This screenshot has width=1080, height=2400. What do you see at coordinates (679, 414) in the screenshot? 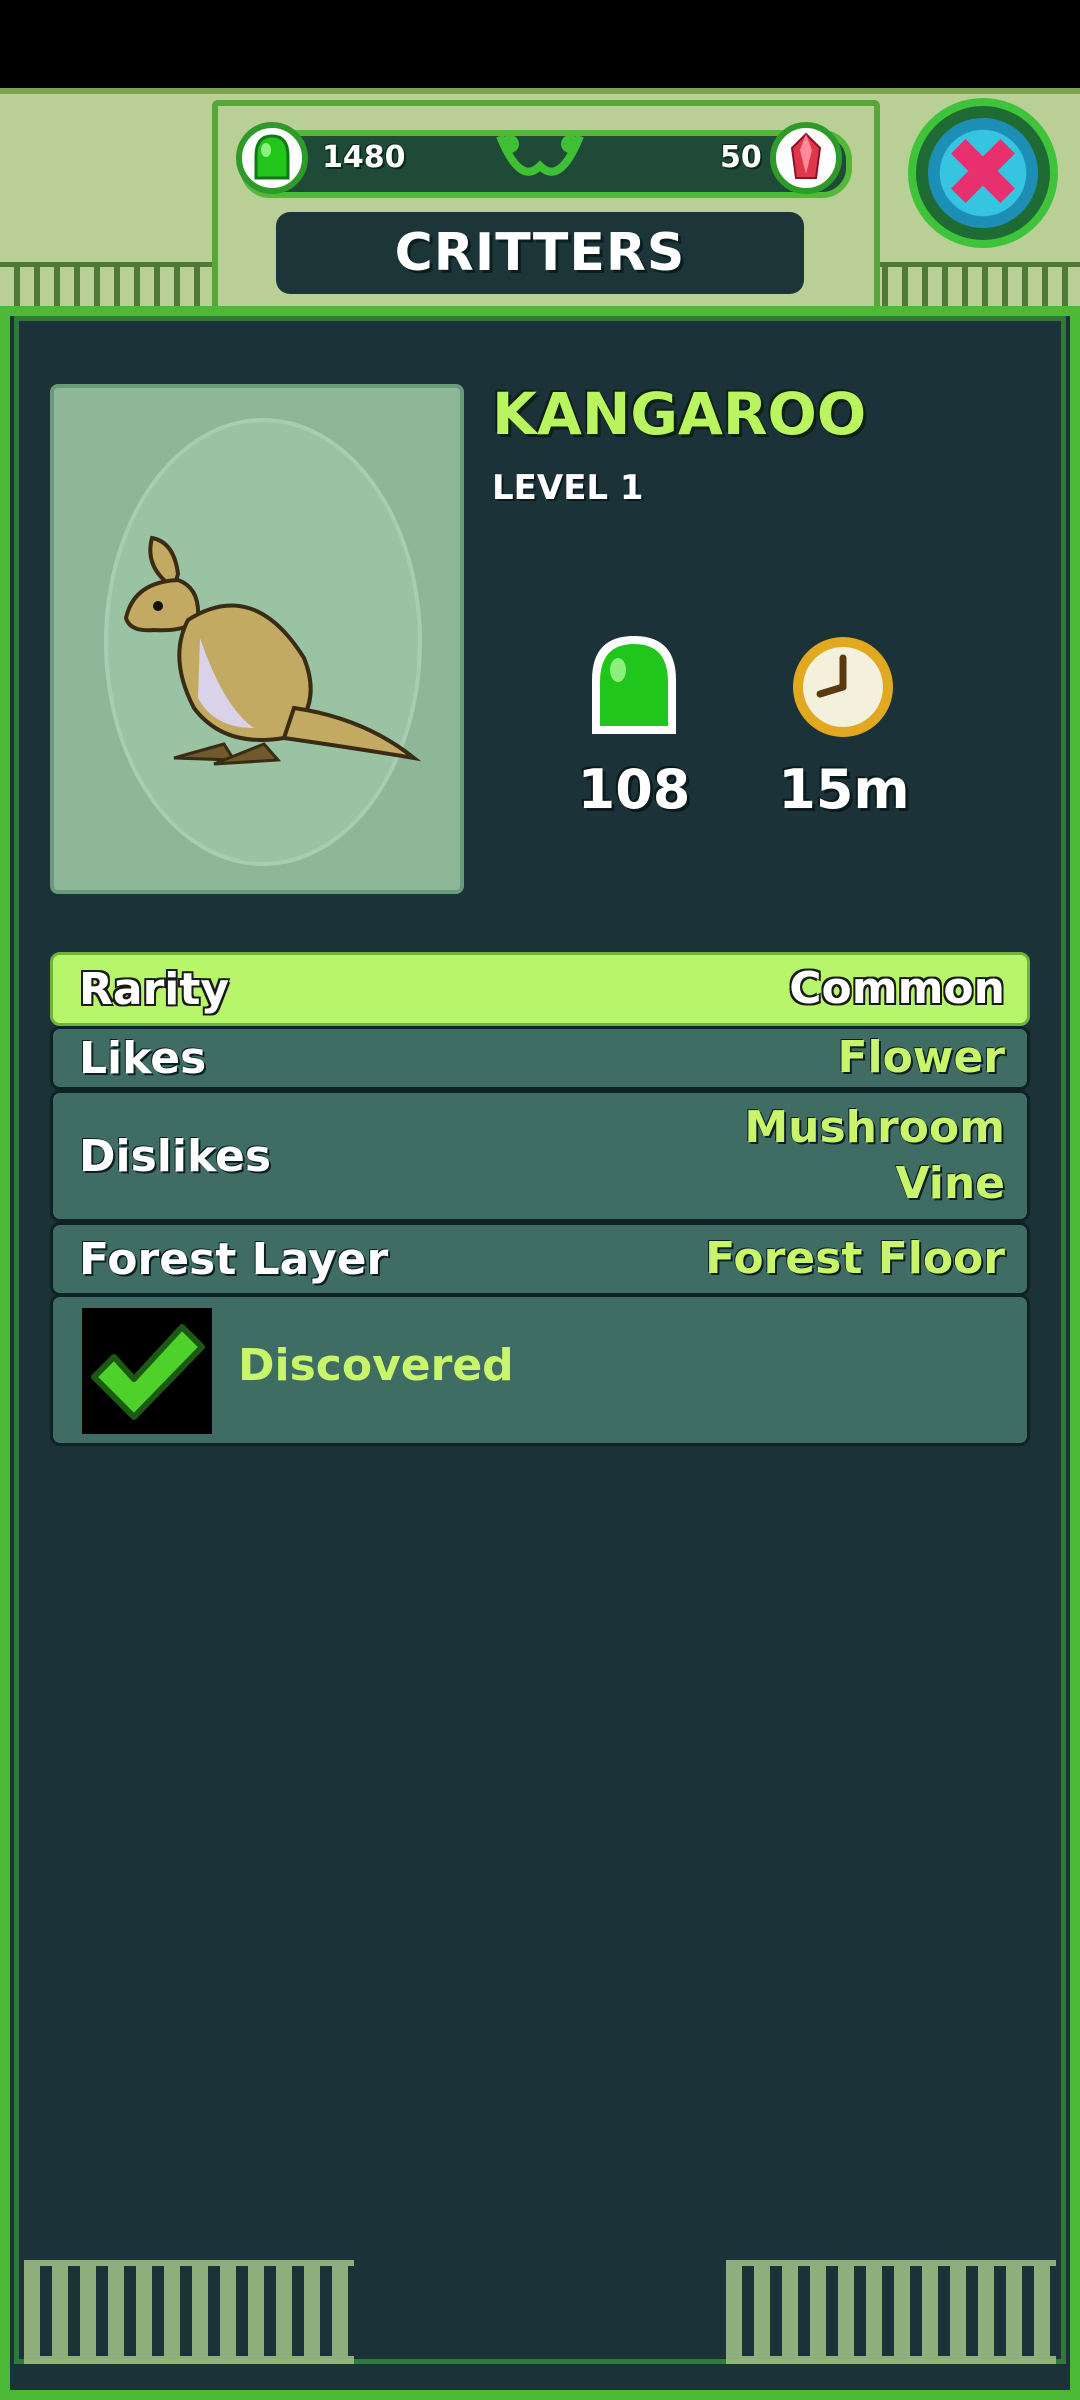
I see `critter-name: KANGAROO` at bounding box center [679, 414].